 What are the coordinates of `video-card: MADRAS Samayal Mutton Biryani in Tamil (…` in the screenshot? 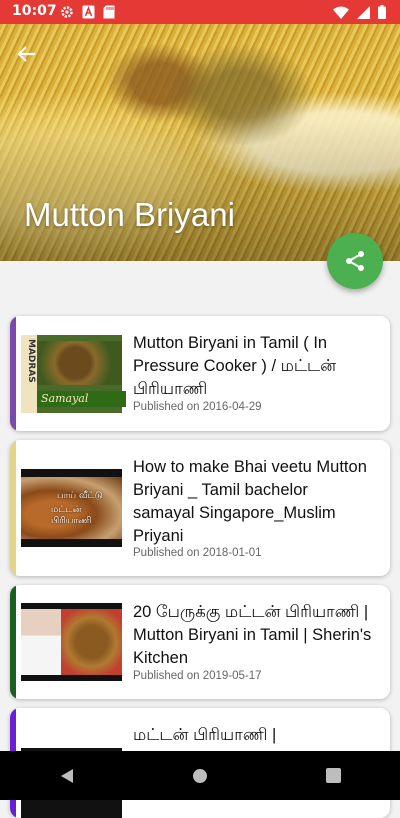 It's located at (200, 373).